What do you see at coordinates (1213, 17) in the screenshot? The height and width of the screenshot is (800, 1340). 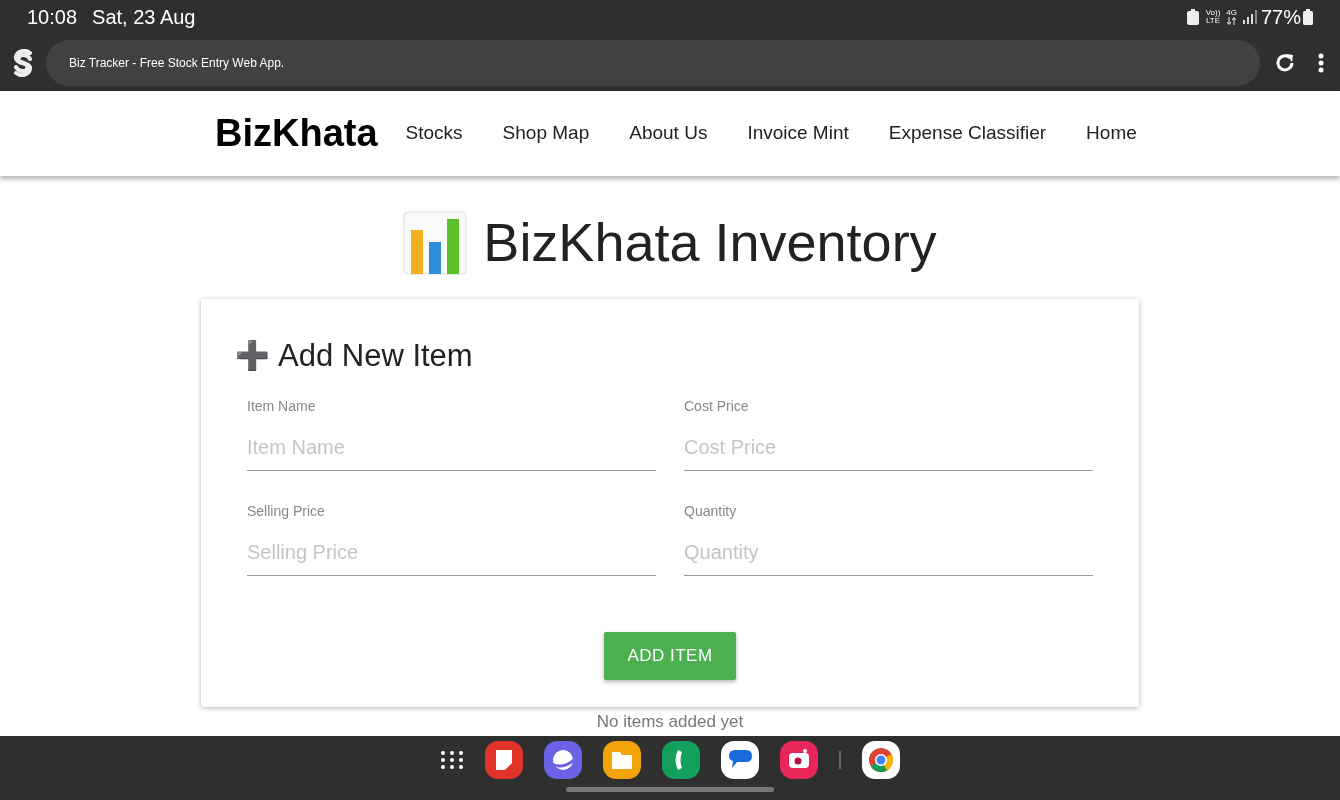 I see `volte-icon: Vo)) LTE` at bounding box center [1213, 17].